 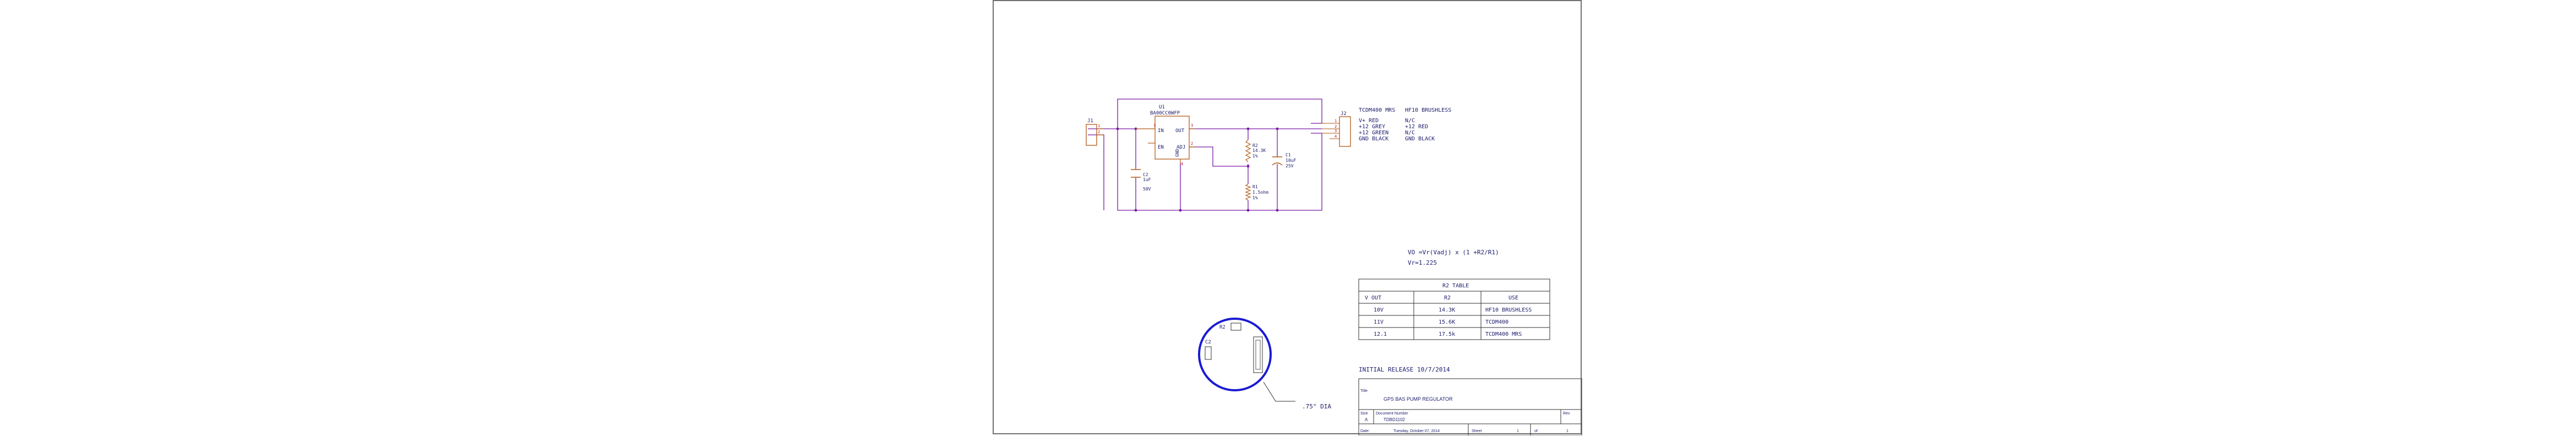 What do you see at coordinates (1365, 431) in the screenshot?
I see `date-label: Date:` at bounding box center [1365, 431].